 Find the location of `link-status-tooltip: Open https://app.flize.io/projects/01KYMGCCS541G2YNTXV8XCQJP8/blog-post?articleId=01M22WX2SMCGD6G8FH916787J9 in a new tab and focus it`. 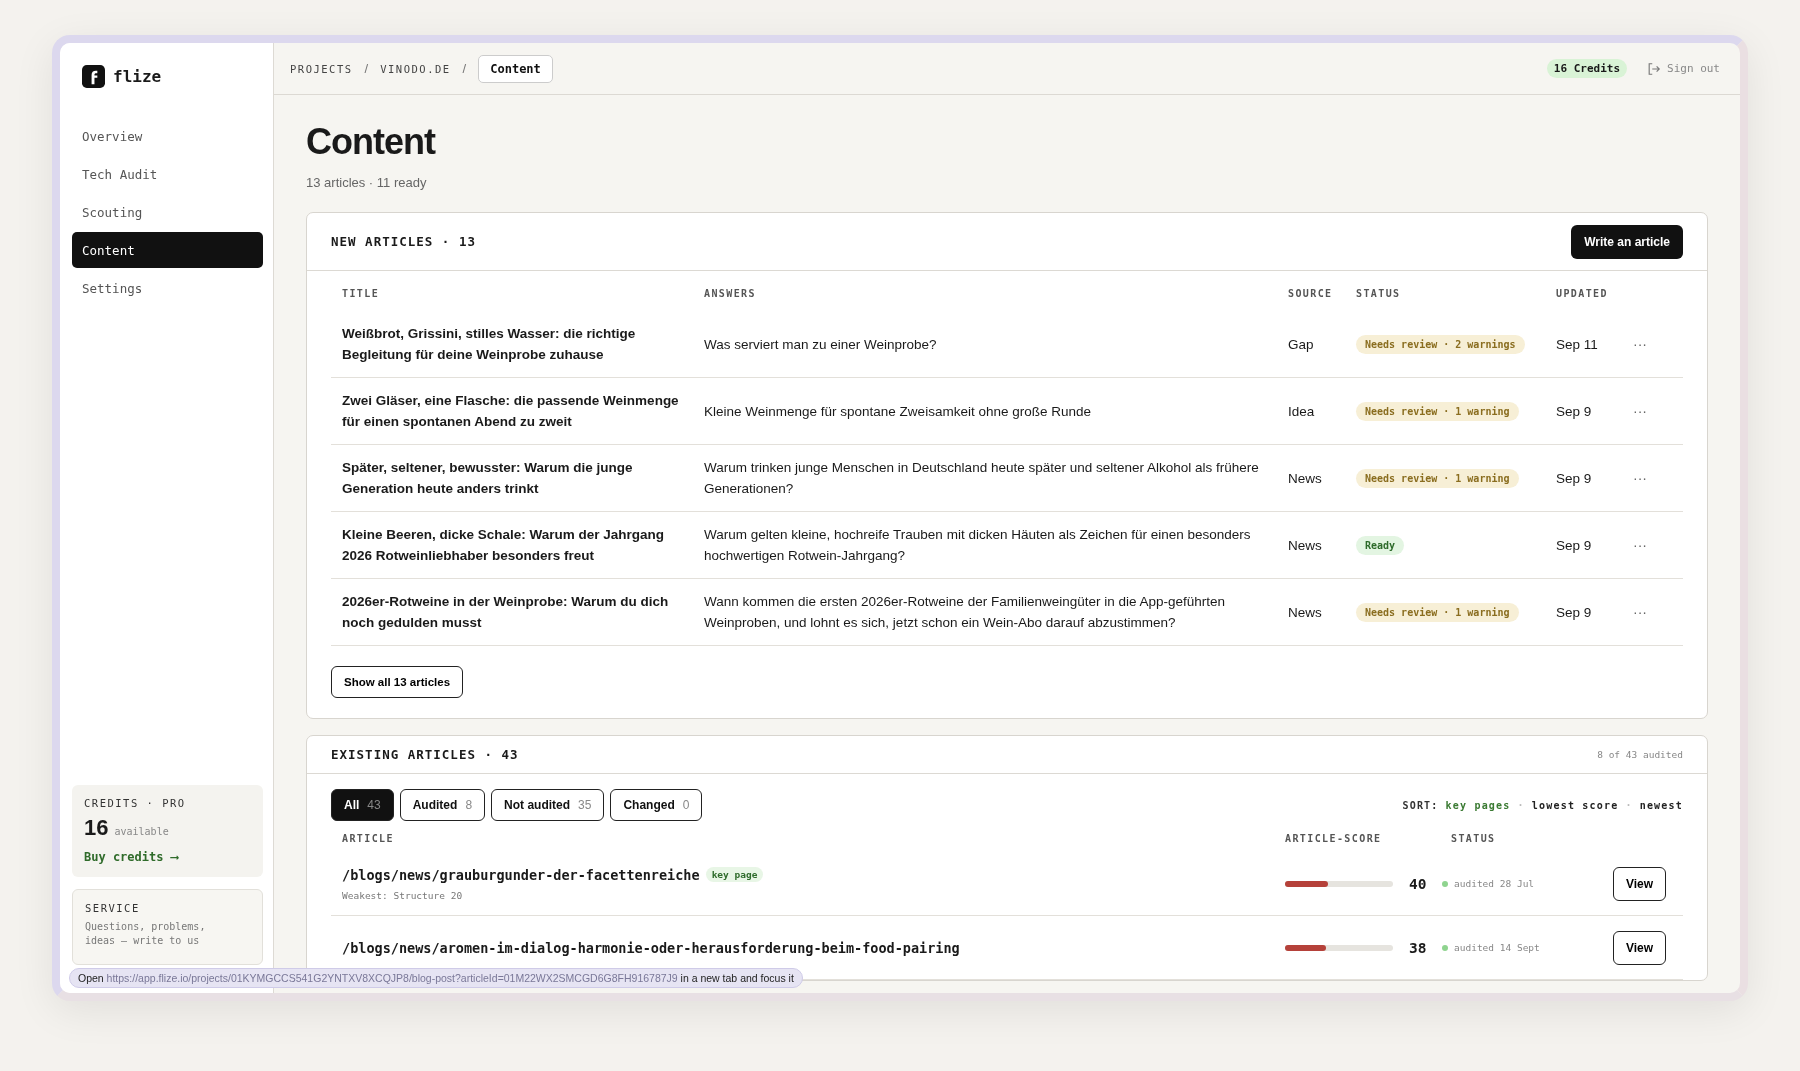

link-status-tooltip: Open https://app.flize.io/projects/01KYMGCCS541G2YNTXV8XCQJP8/blog-post?articleId=01M22WX2SMCGD6G8FH916787J9 in a new tab and focus it is located at coordinates (436, 978).